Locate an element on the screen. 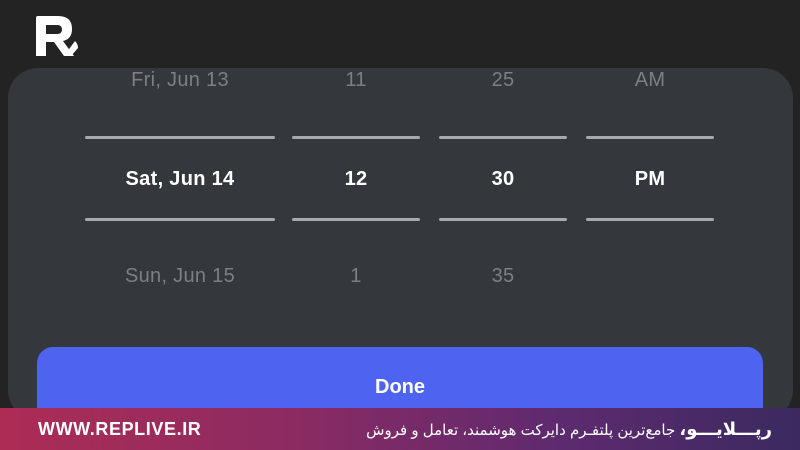  ampm-divider-top is located at coordinates (650, 137).